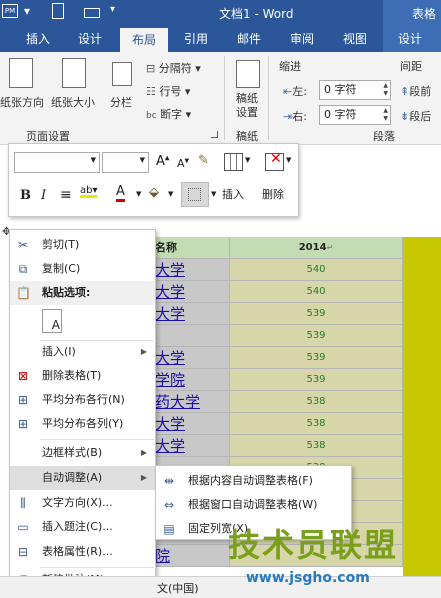 This screenshot has height=598, width=441. What do you see at coordinates (89, 190) in the screenshot?
I see `highlight-icon: ab▾` at bounding box center [89, 190].